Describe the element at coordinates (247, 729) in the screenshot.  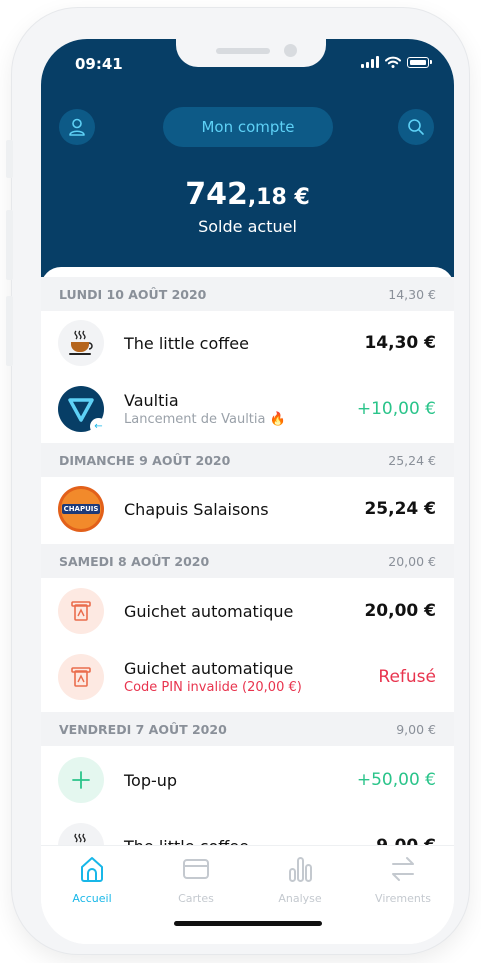
I see `day-header: VENDREDI 7 AOÛT 2020 9,00 €` at that location.